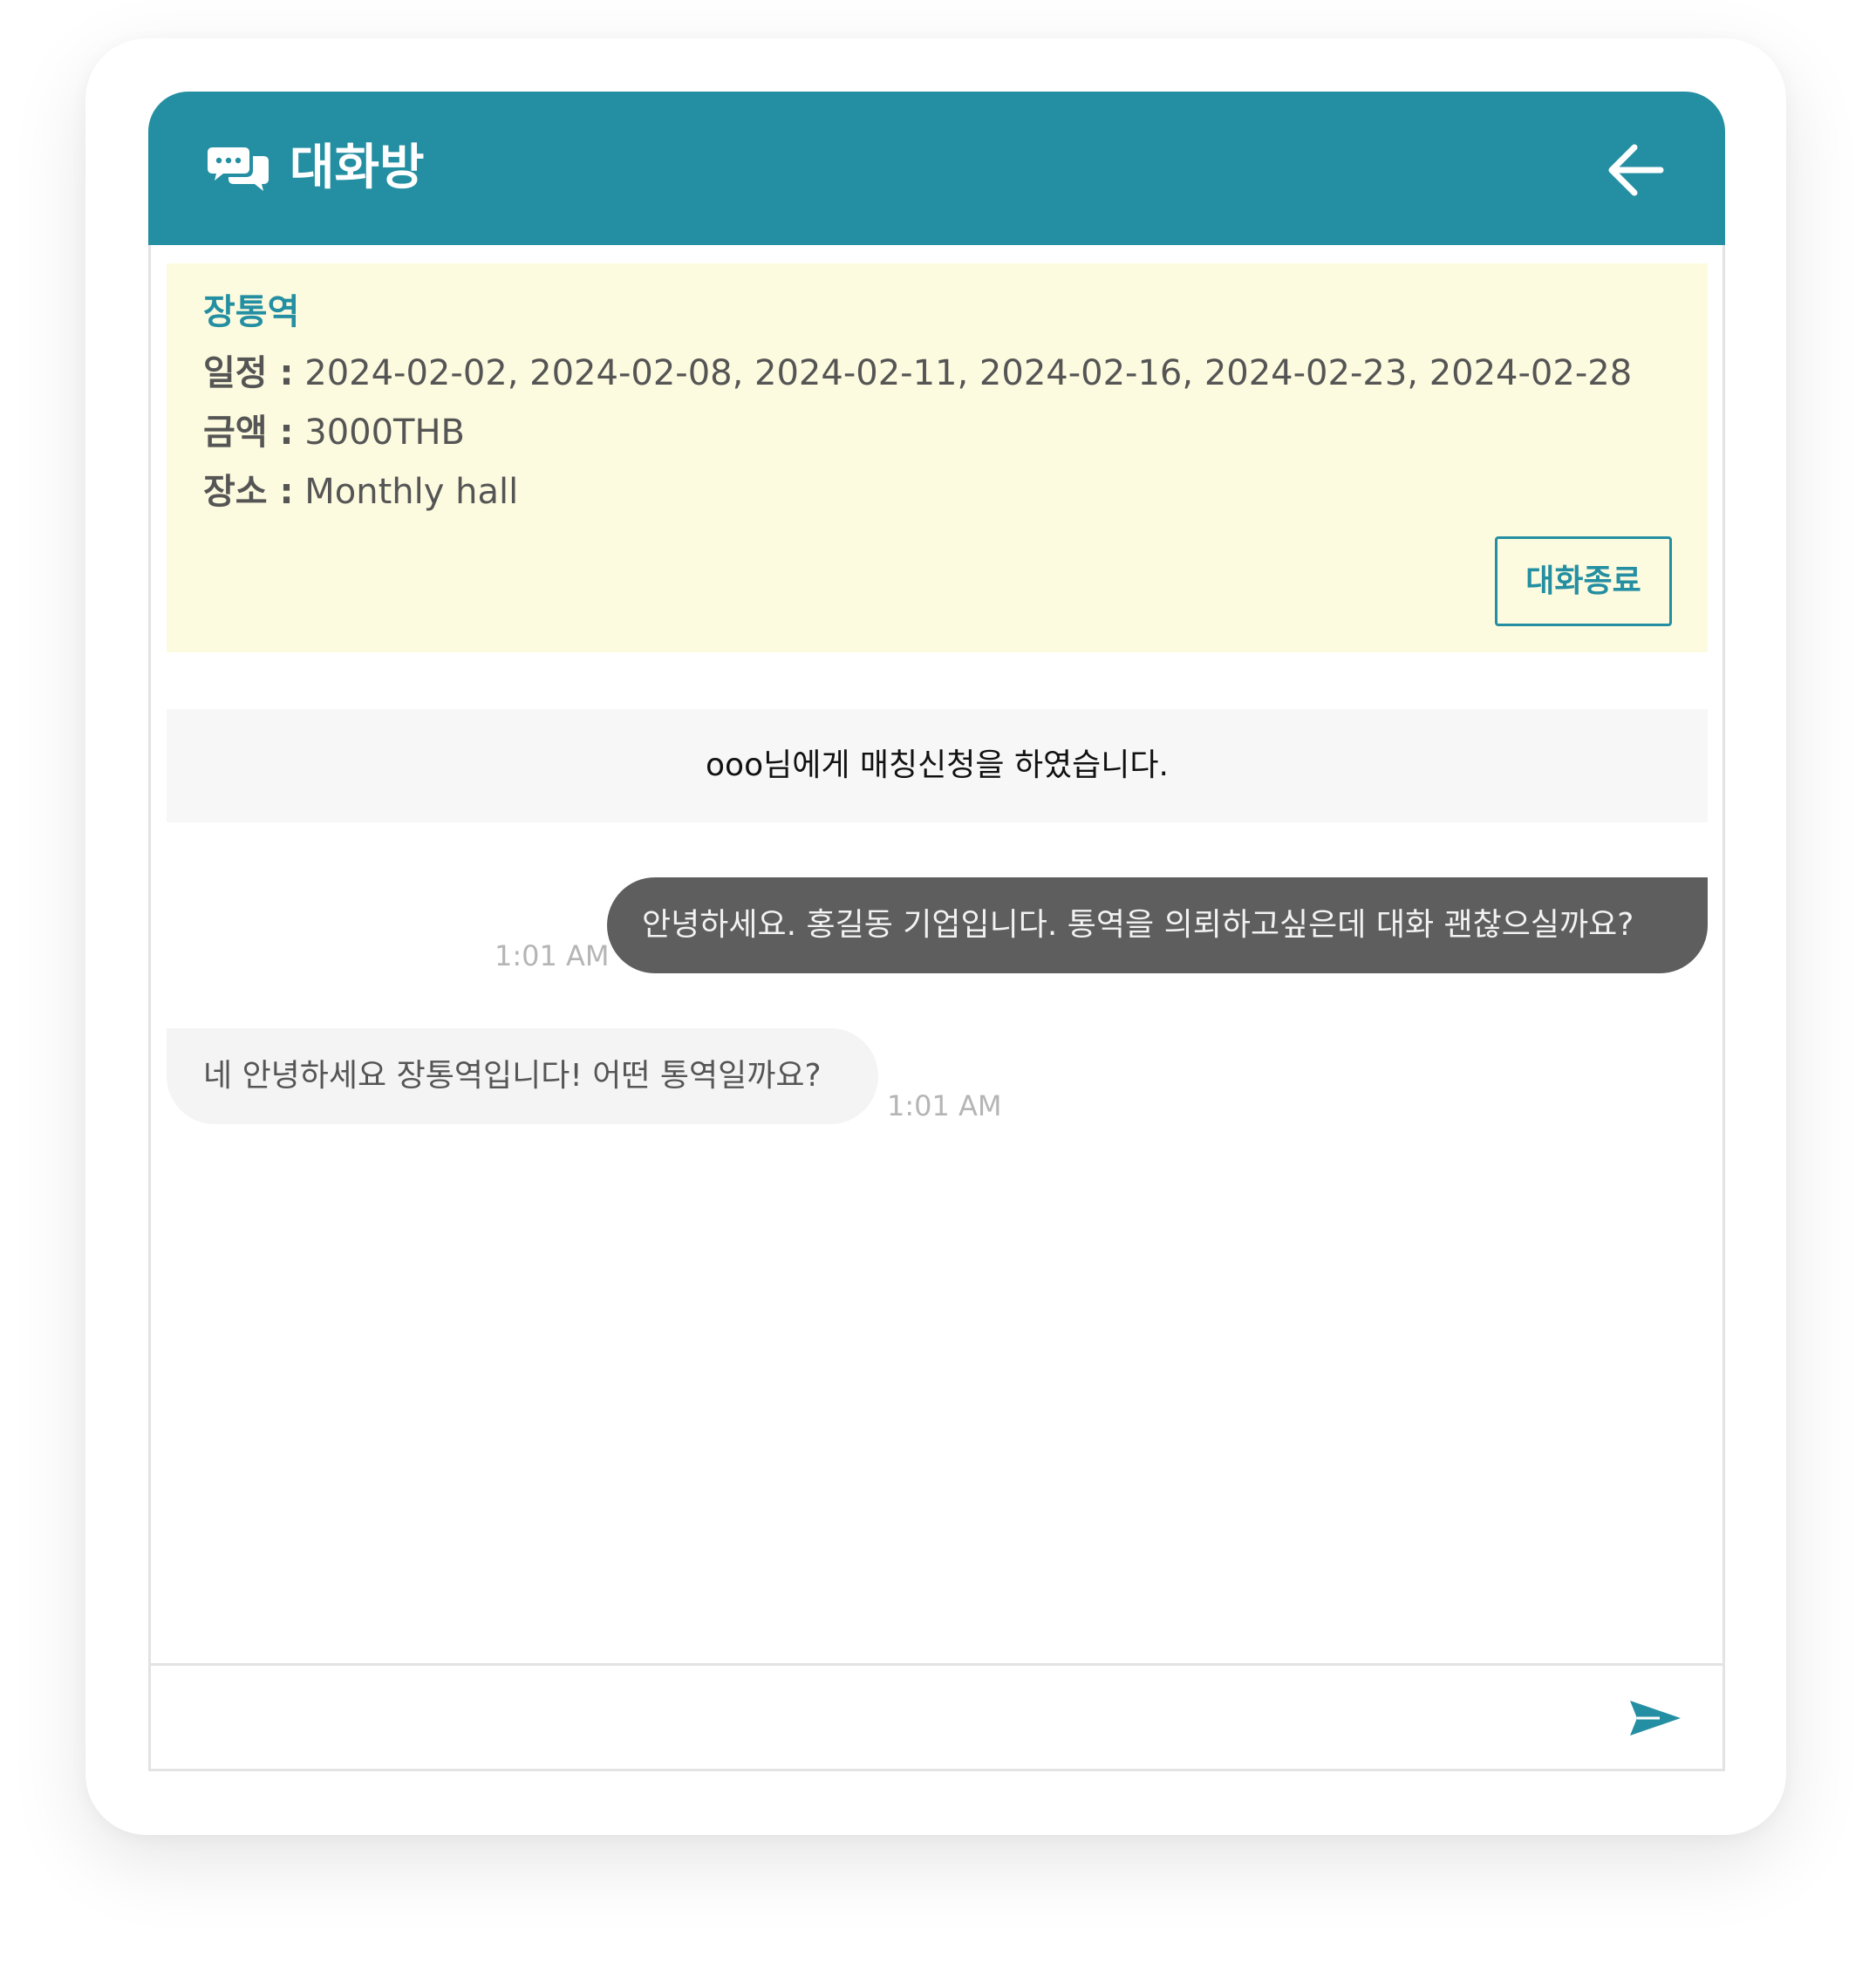 The height and width of the screenshot is (1978, 1876). Describe the element at coordinates (248, 373) in the screenshot. I see `schedule-label: 일정 :` at that location.